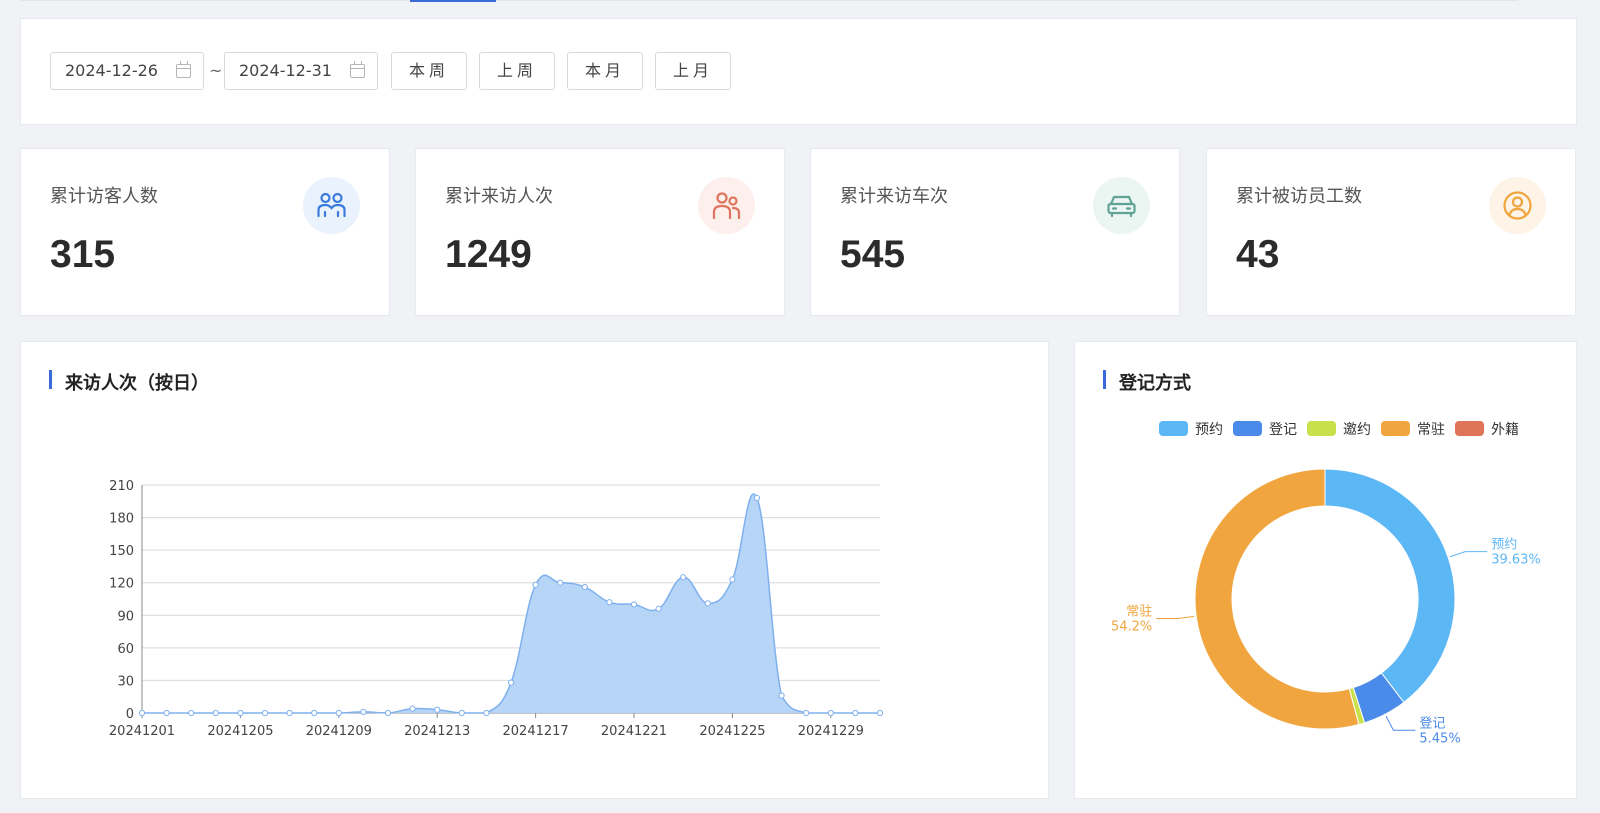  I want to click on x-tick-label: 20241213, so click(437, 731).